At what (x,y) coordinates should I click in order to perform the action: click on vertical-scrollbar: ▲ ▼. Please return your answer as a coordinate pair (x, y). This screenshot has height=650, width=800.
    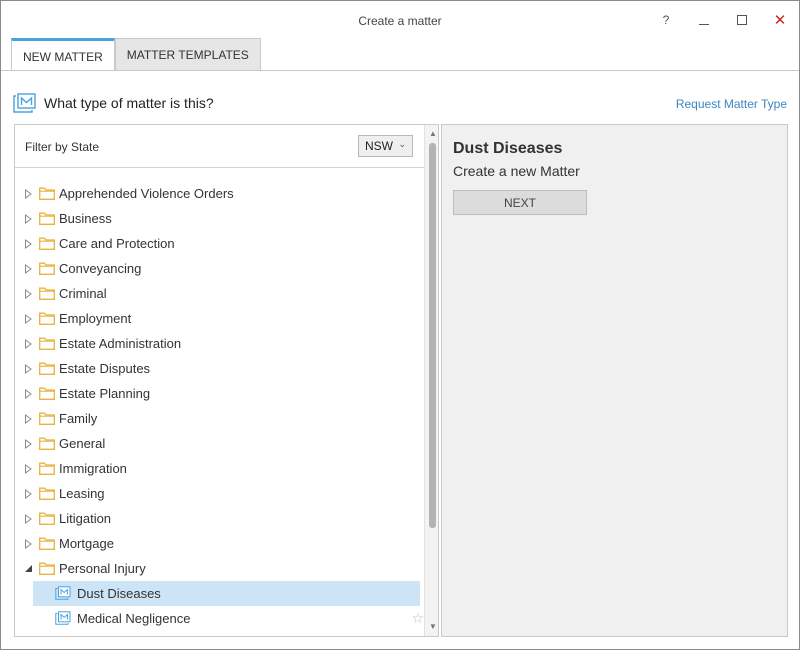
    Looking at the image, I should click on (431, 380).